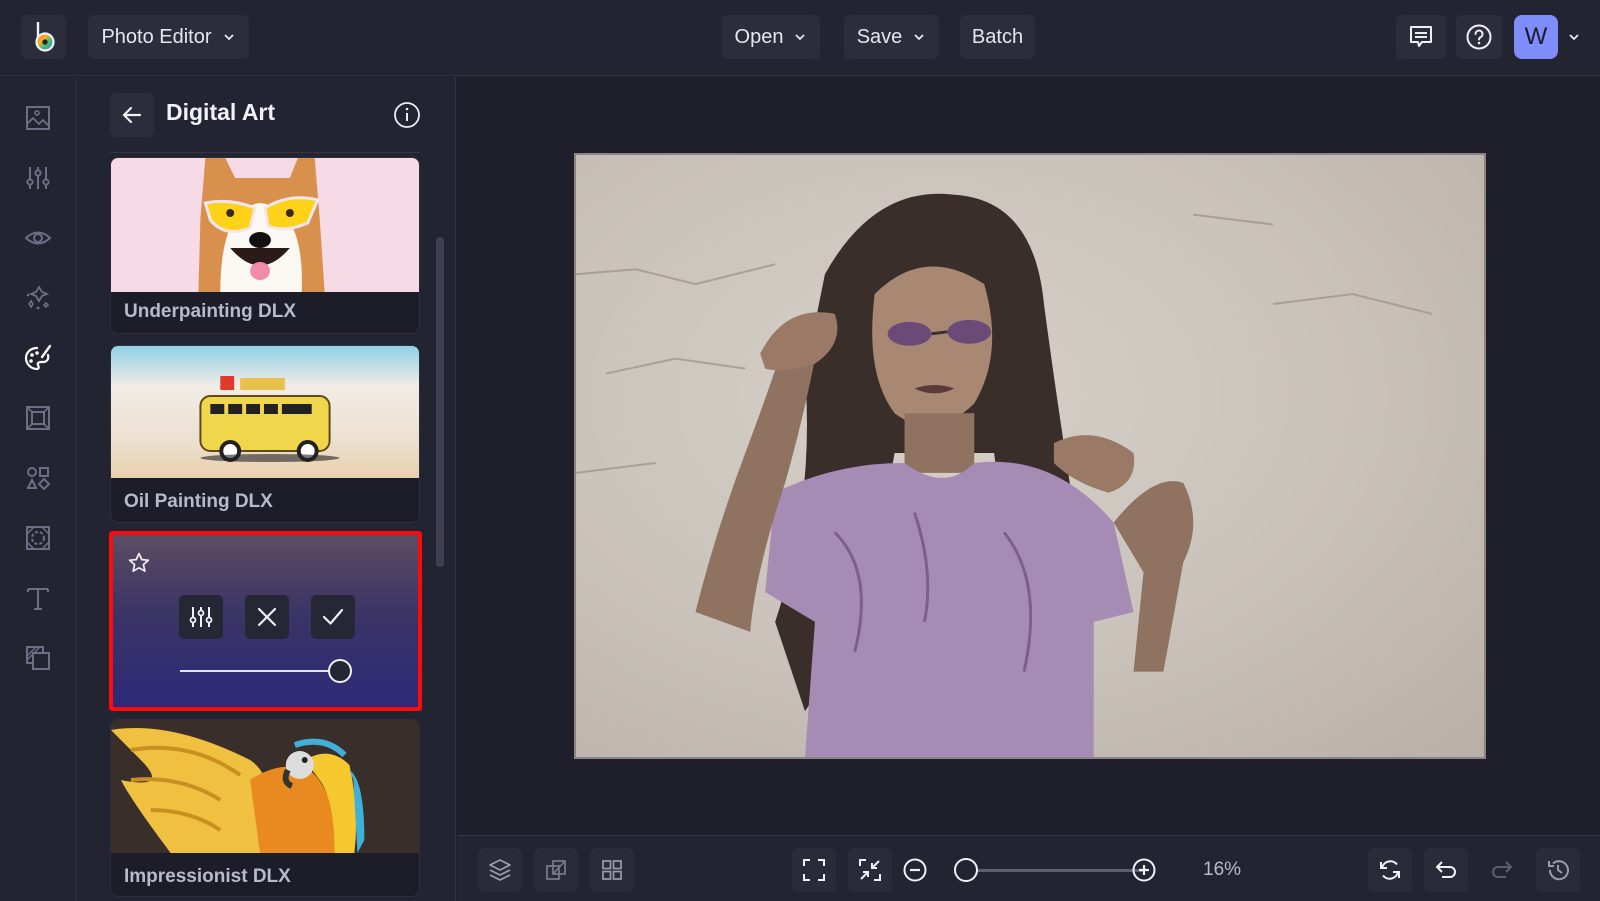 This screenshot has width=1600, height=901. I want to click on eye-icon, so click(38, 238).